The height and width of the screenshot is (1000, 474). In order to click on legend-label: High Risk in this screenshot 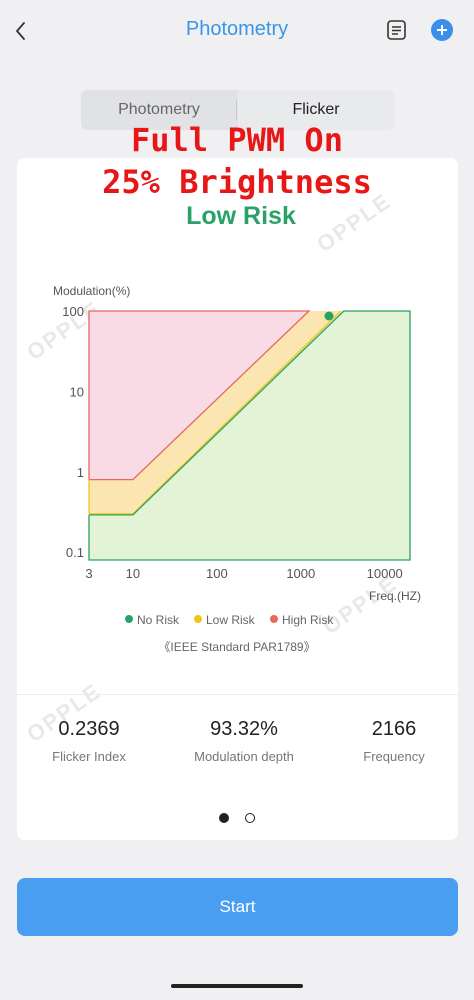, I will do `click(308, 620)`.